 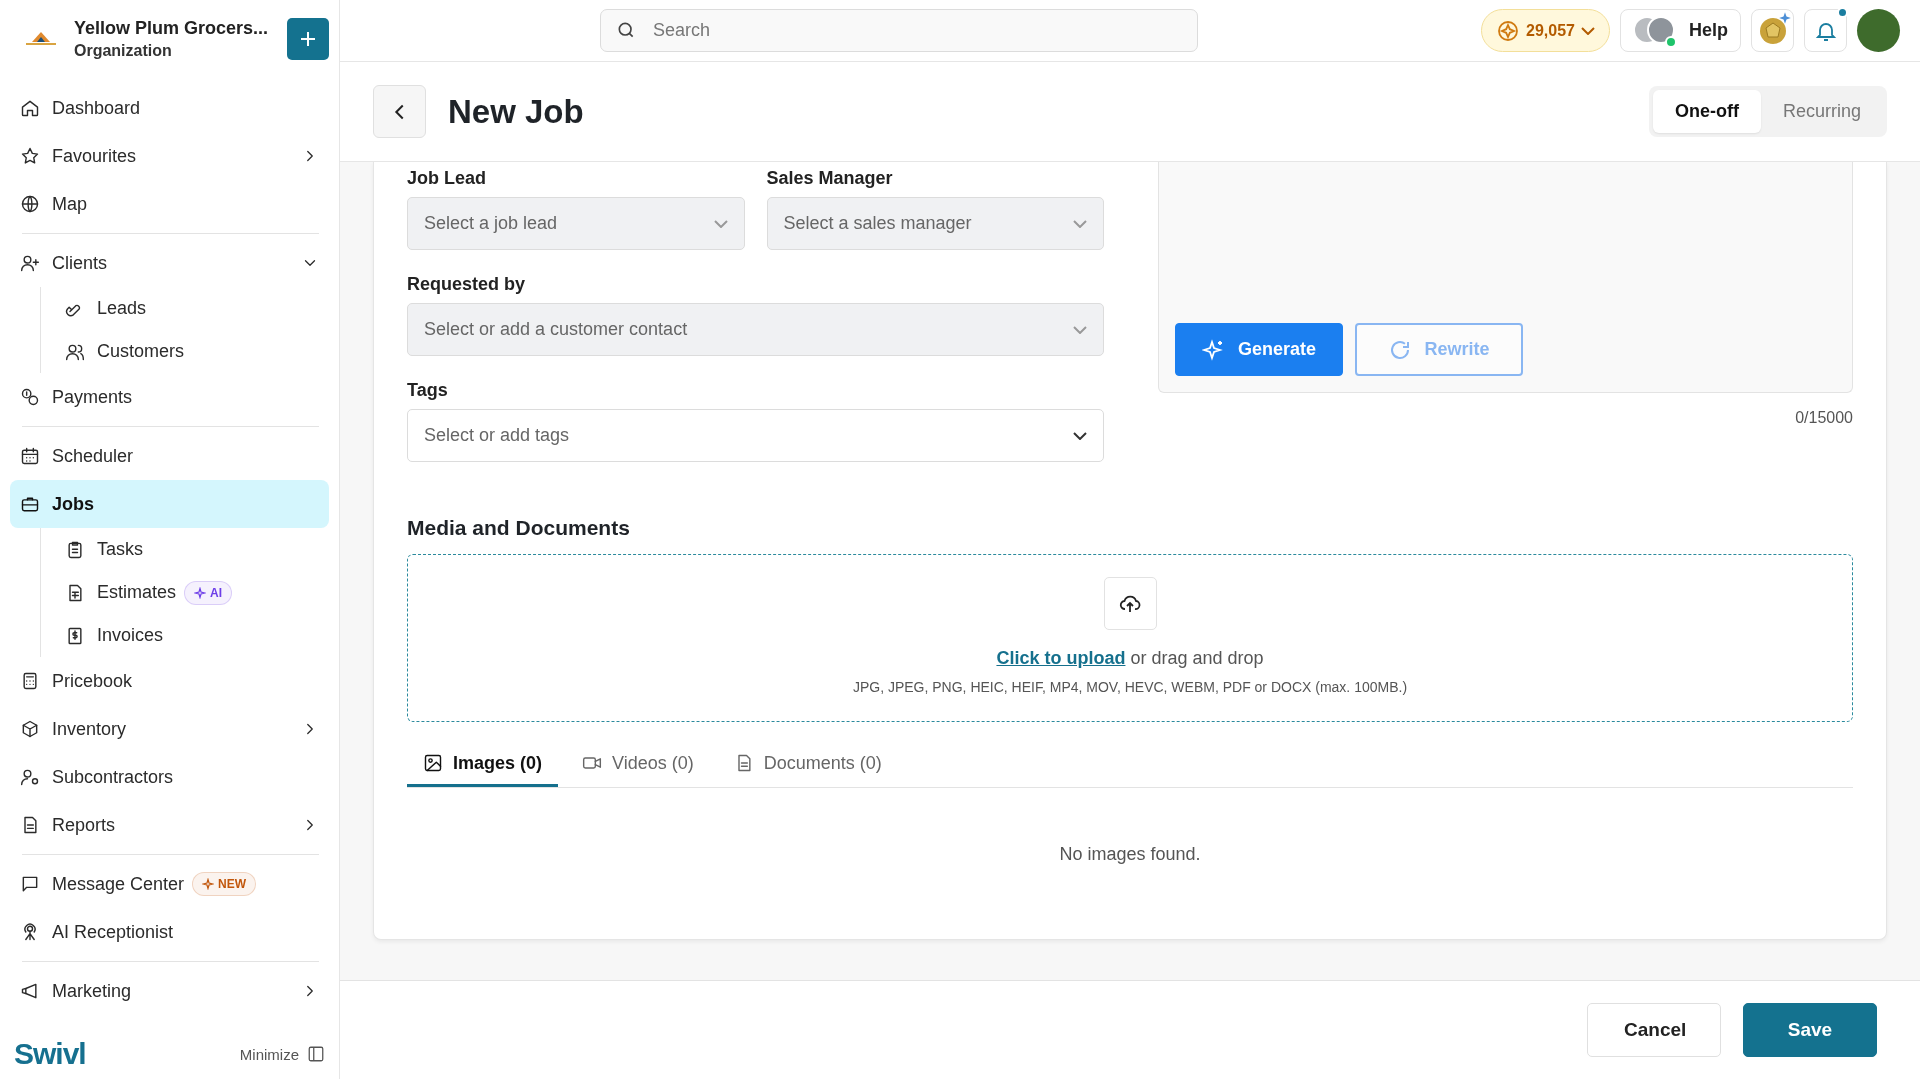 I want to click on sidebar-item: Reports, so click(x=169, y=825).